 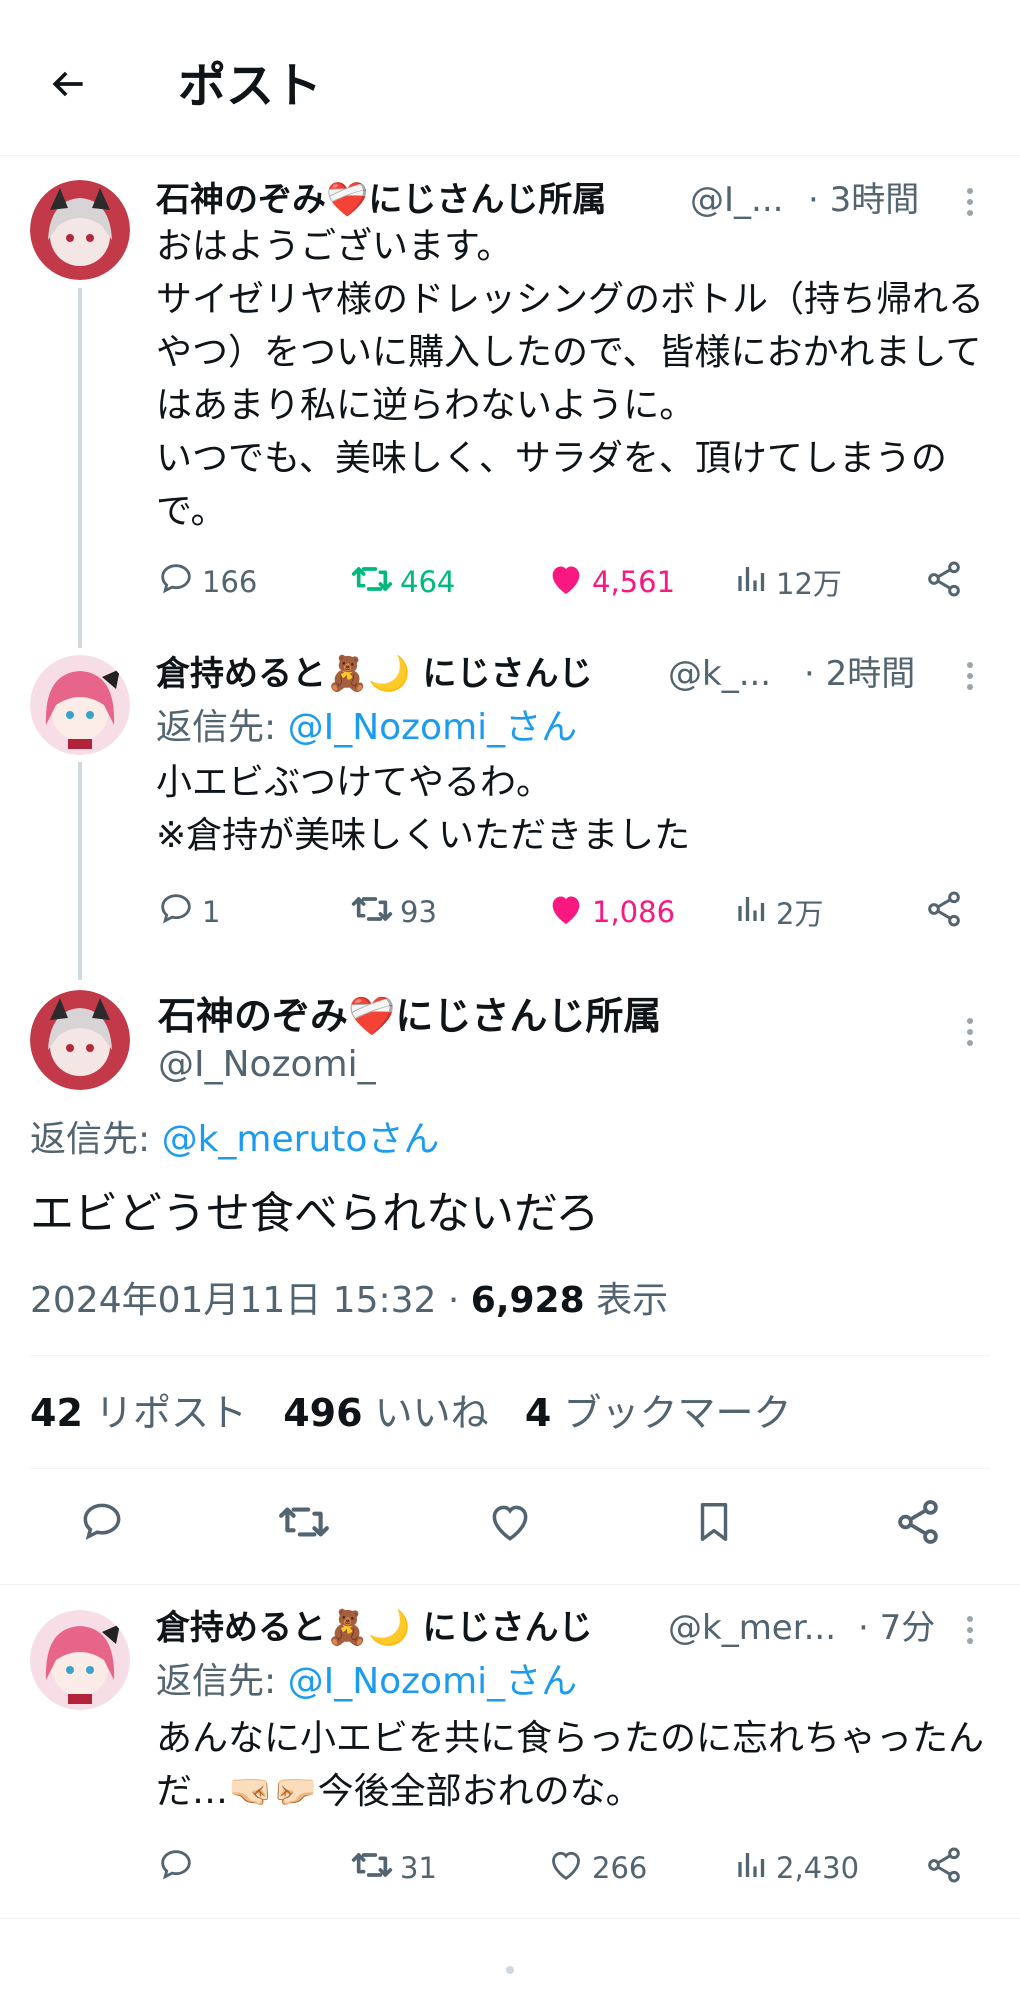 I want to click on bookmark-icon, so click(x=714, y=1524).